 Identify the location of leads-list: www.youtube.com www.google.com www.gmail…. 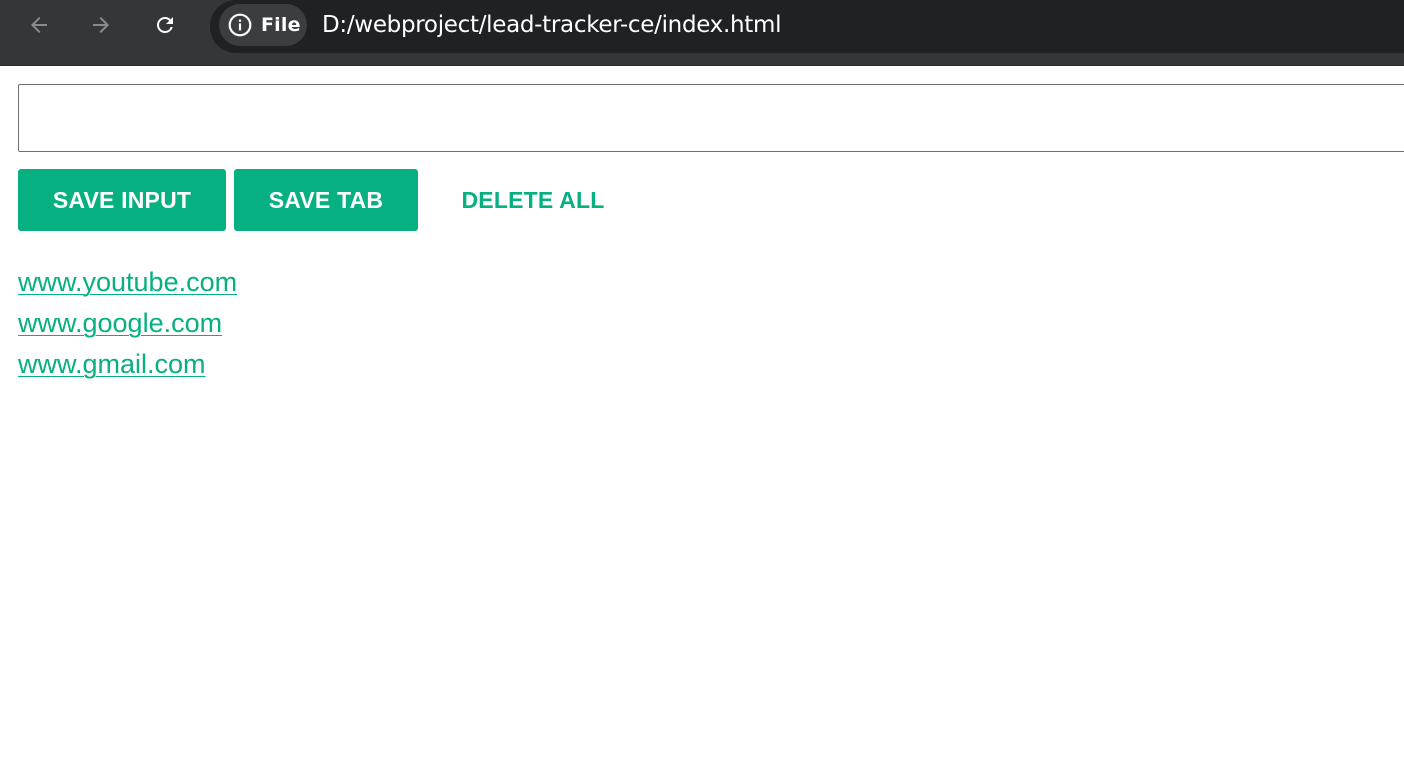
(127, 323).